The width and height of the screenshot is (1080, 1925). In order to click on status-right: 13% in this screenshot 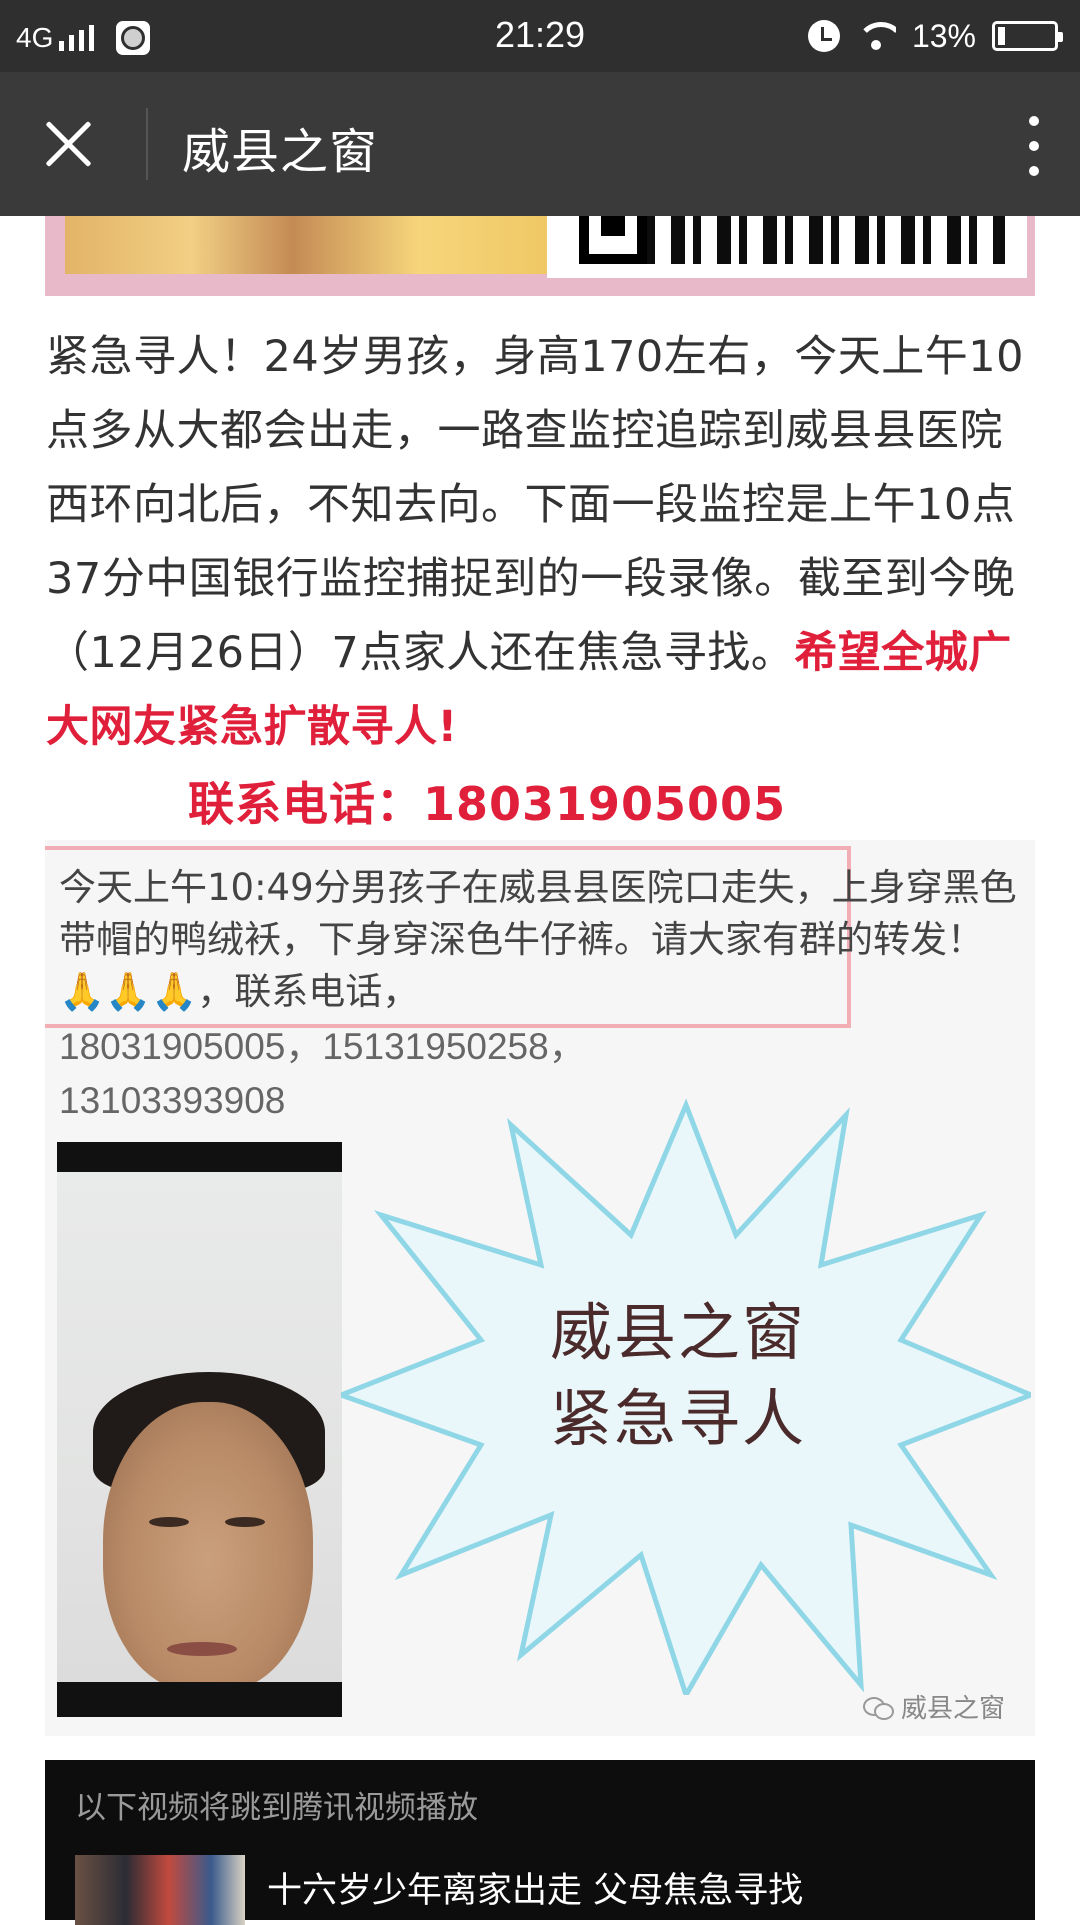, I will do `click(935, 36)`.